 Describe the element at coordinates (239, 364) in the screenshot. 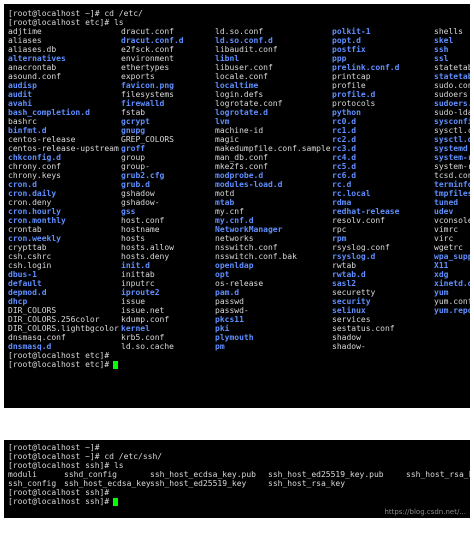

I see `active-prompt: [root@localhost etc]#` at that location.